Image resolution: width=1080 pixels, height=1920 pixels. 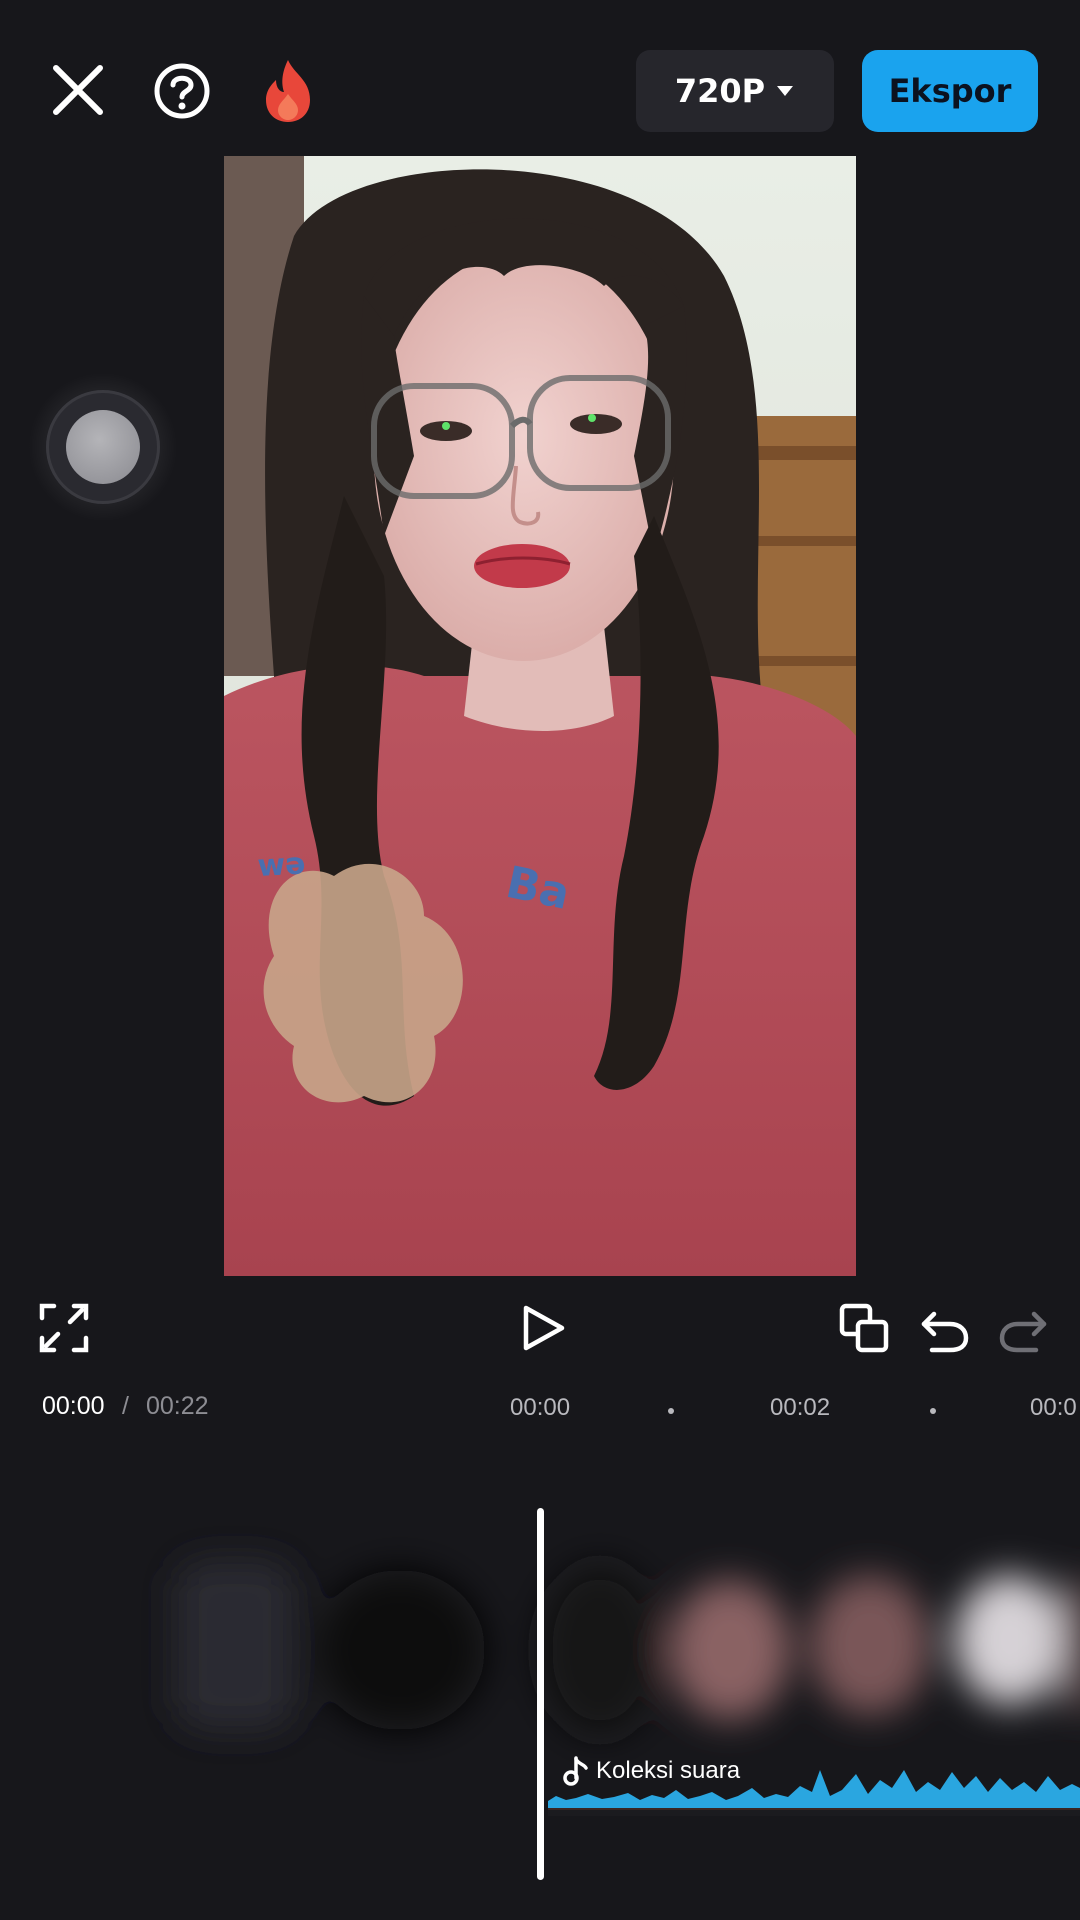 I want to click on floating-handle-dot, so click(x=103, y=447).